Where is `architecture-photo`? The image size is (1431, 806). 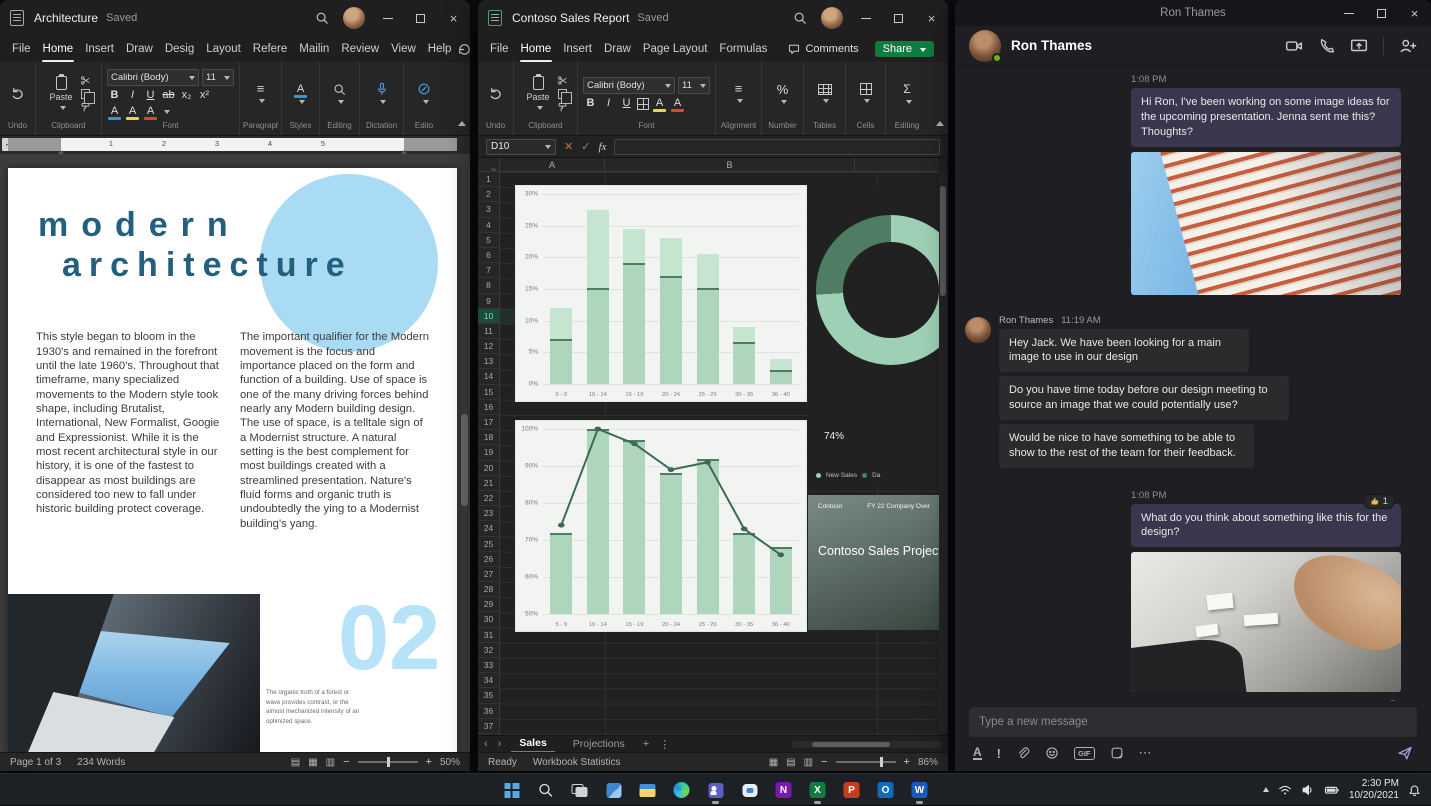 architecture-photo is located at coordinates (134, 673).